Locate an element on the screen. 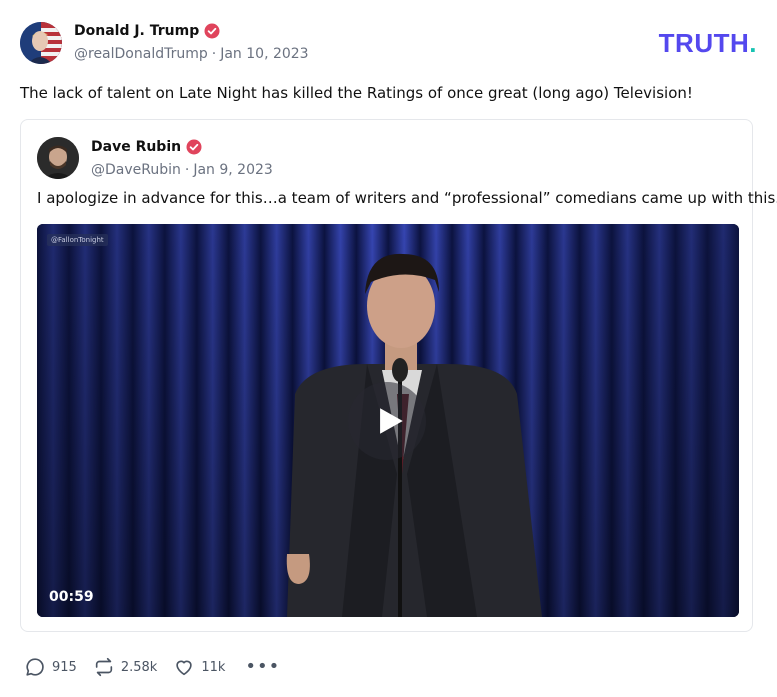 The width and height of the screenshot is (777, 697). quoted-author-name: Dave Rubin is located at coordinates (146, 147).